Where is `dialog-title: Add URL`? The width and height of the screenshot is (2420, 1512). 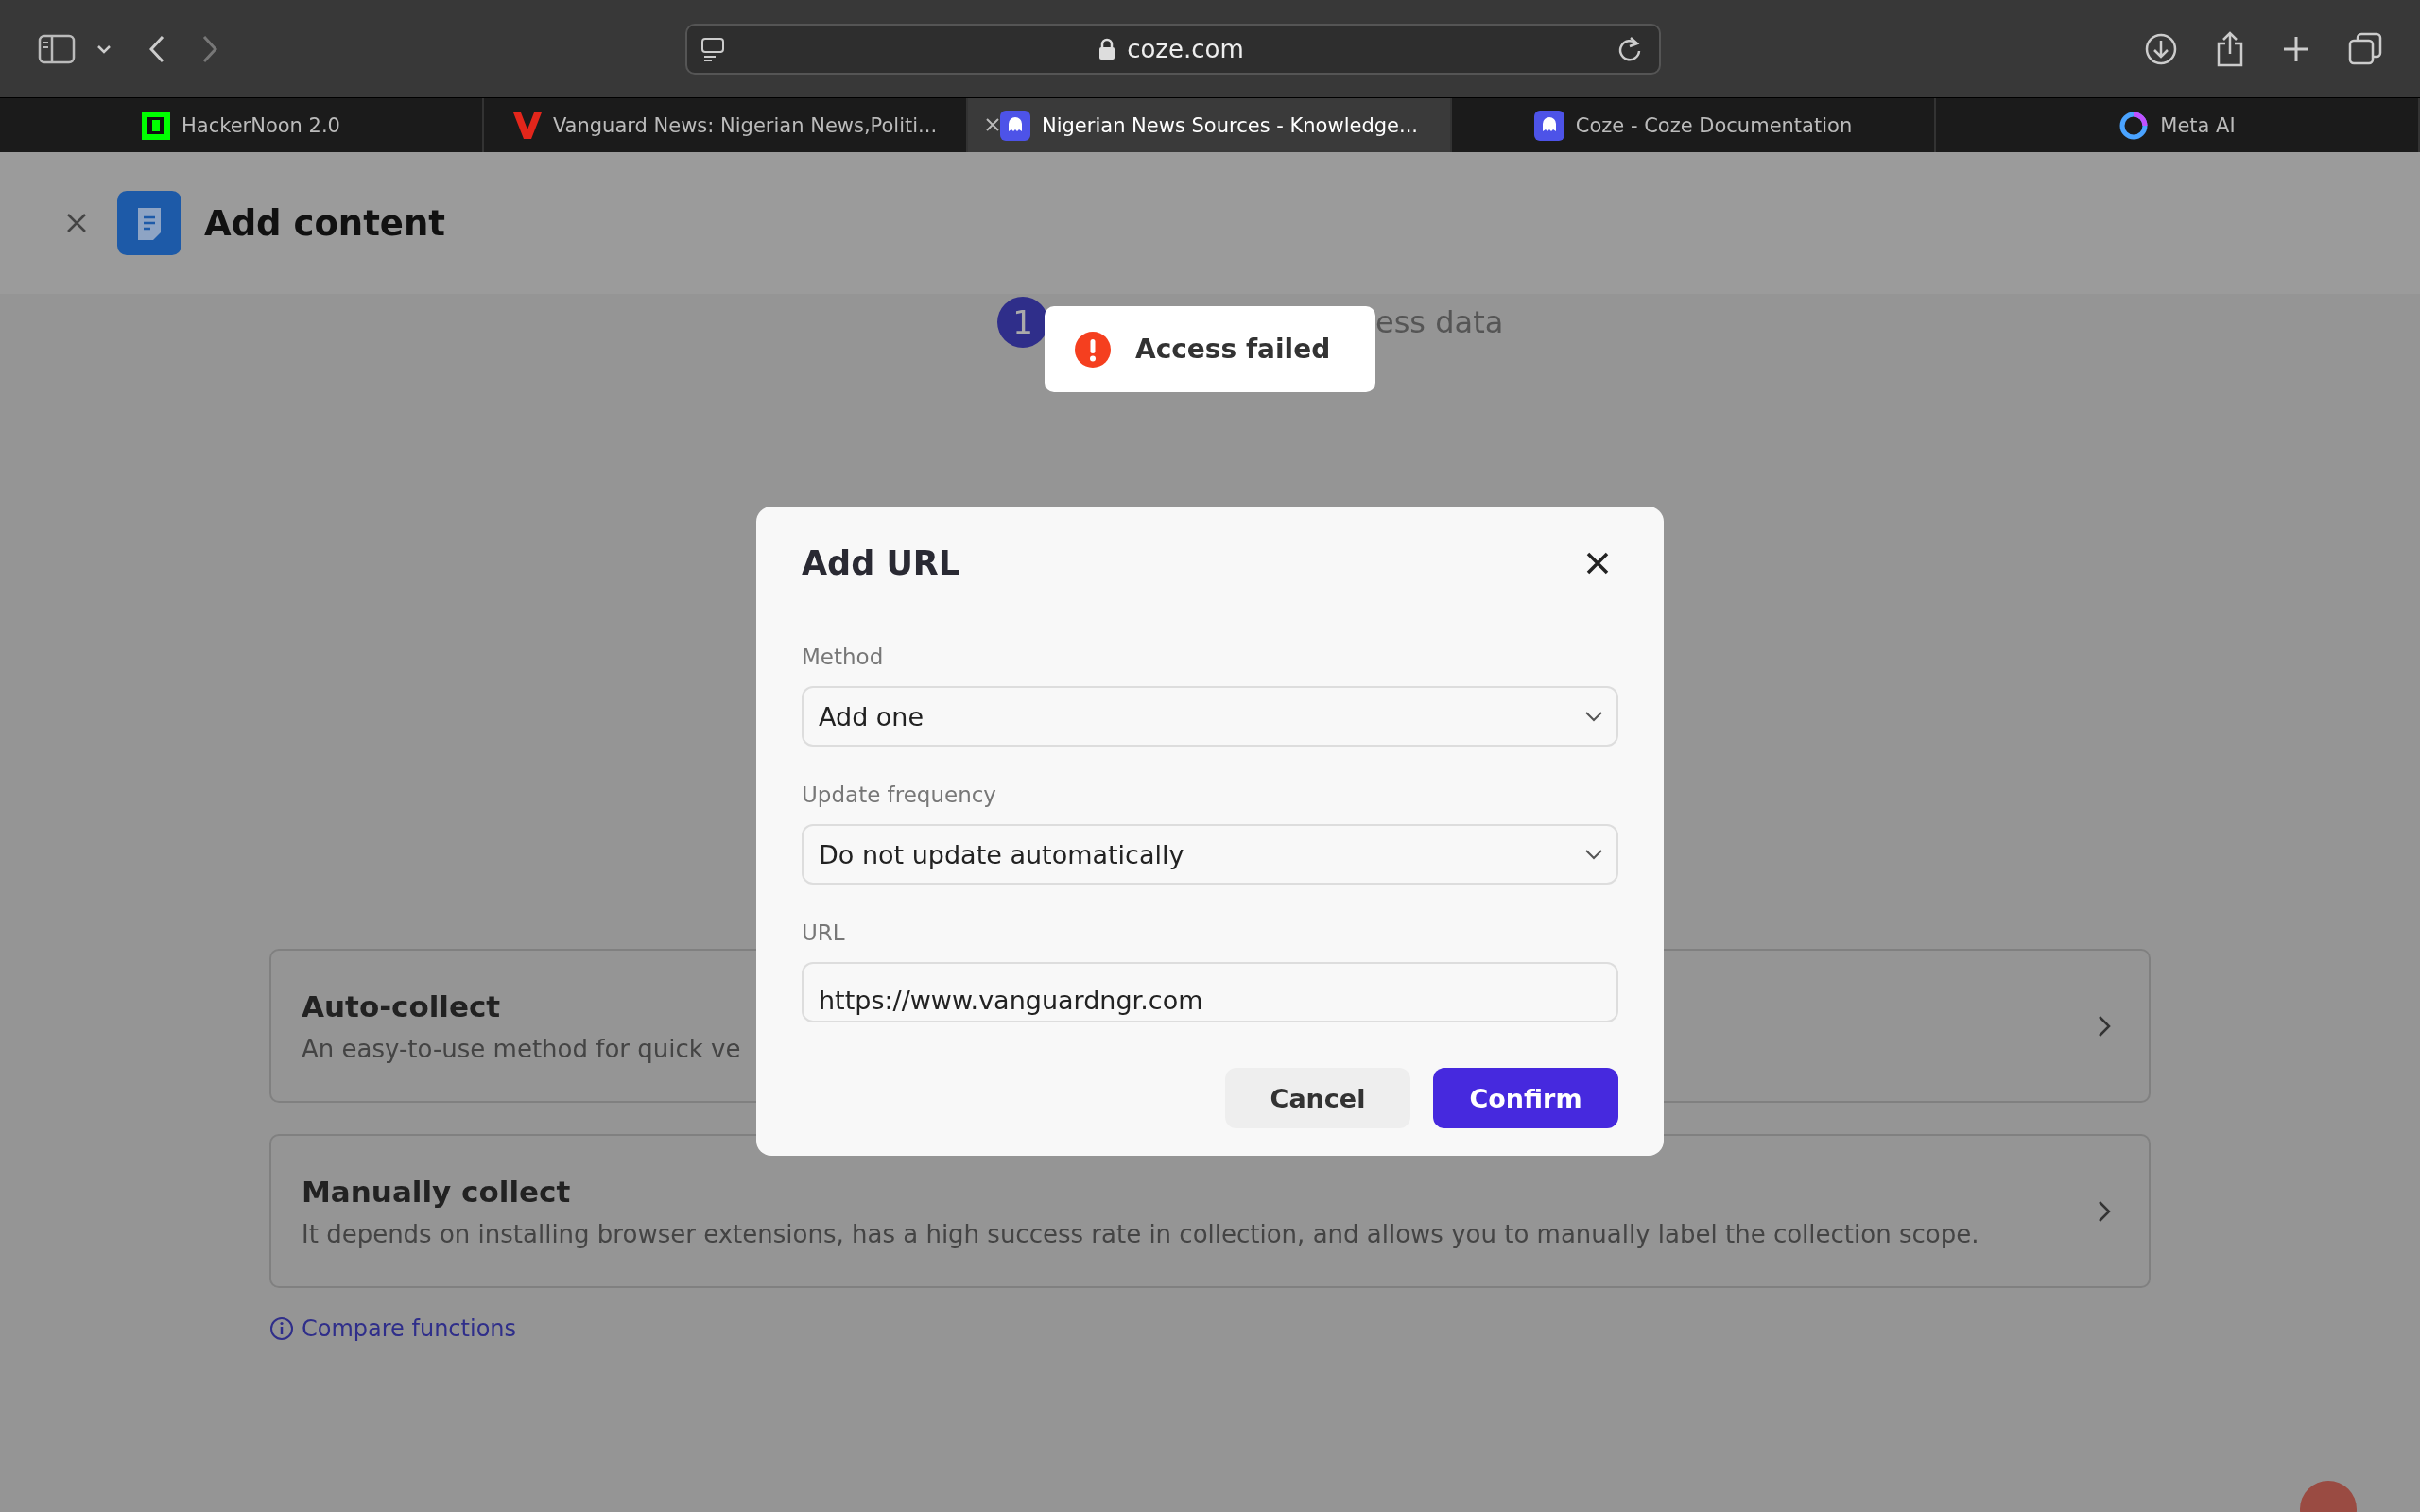 dialog-title: Add URL is located at coordinates (881, 563).